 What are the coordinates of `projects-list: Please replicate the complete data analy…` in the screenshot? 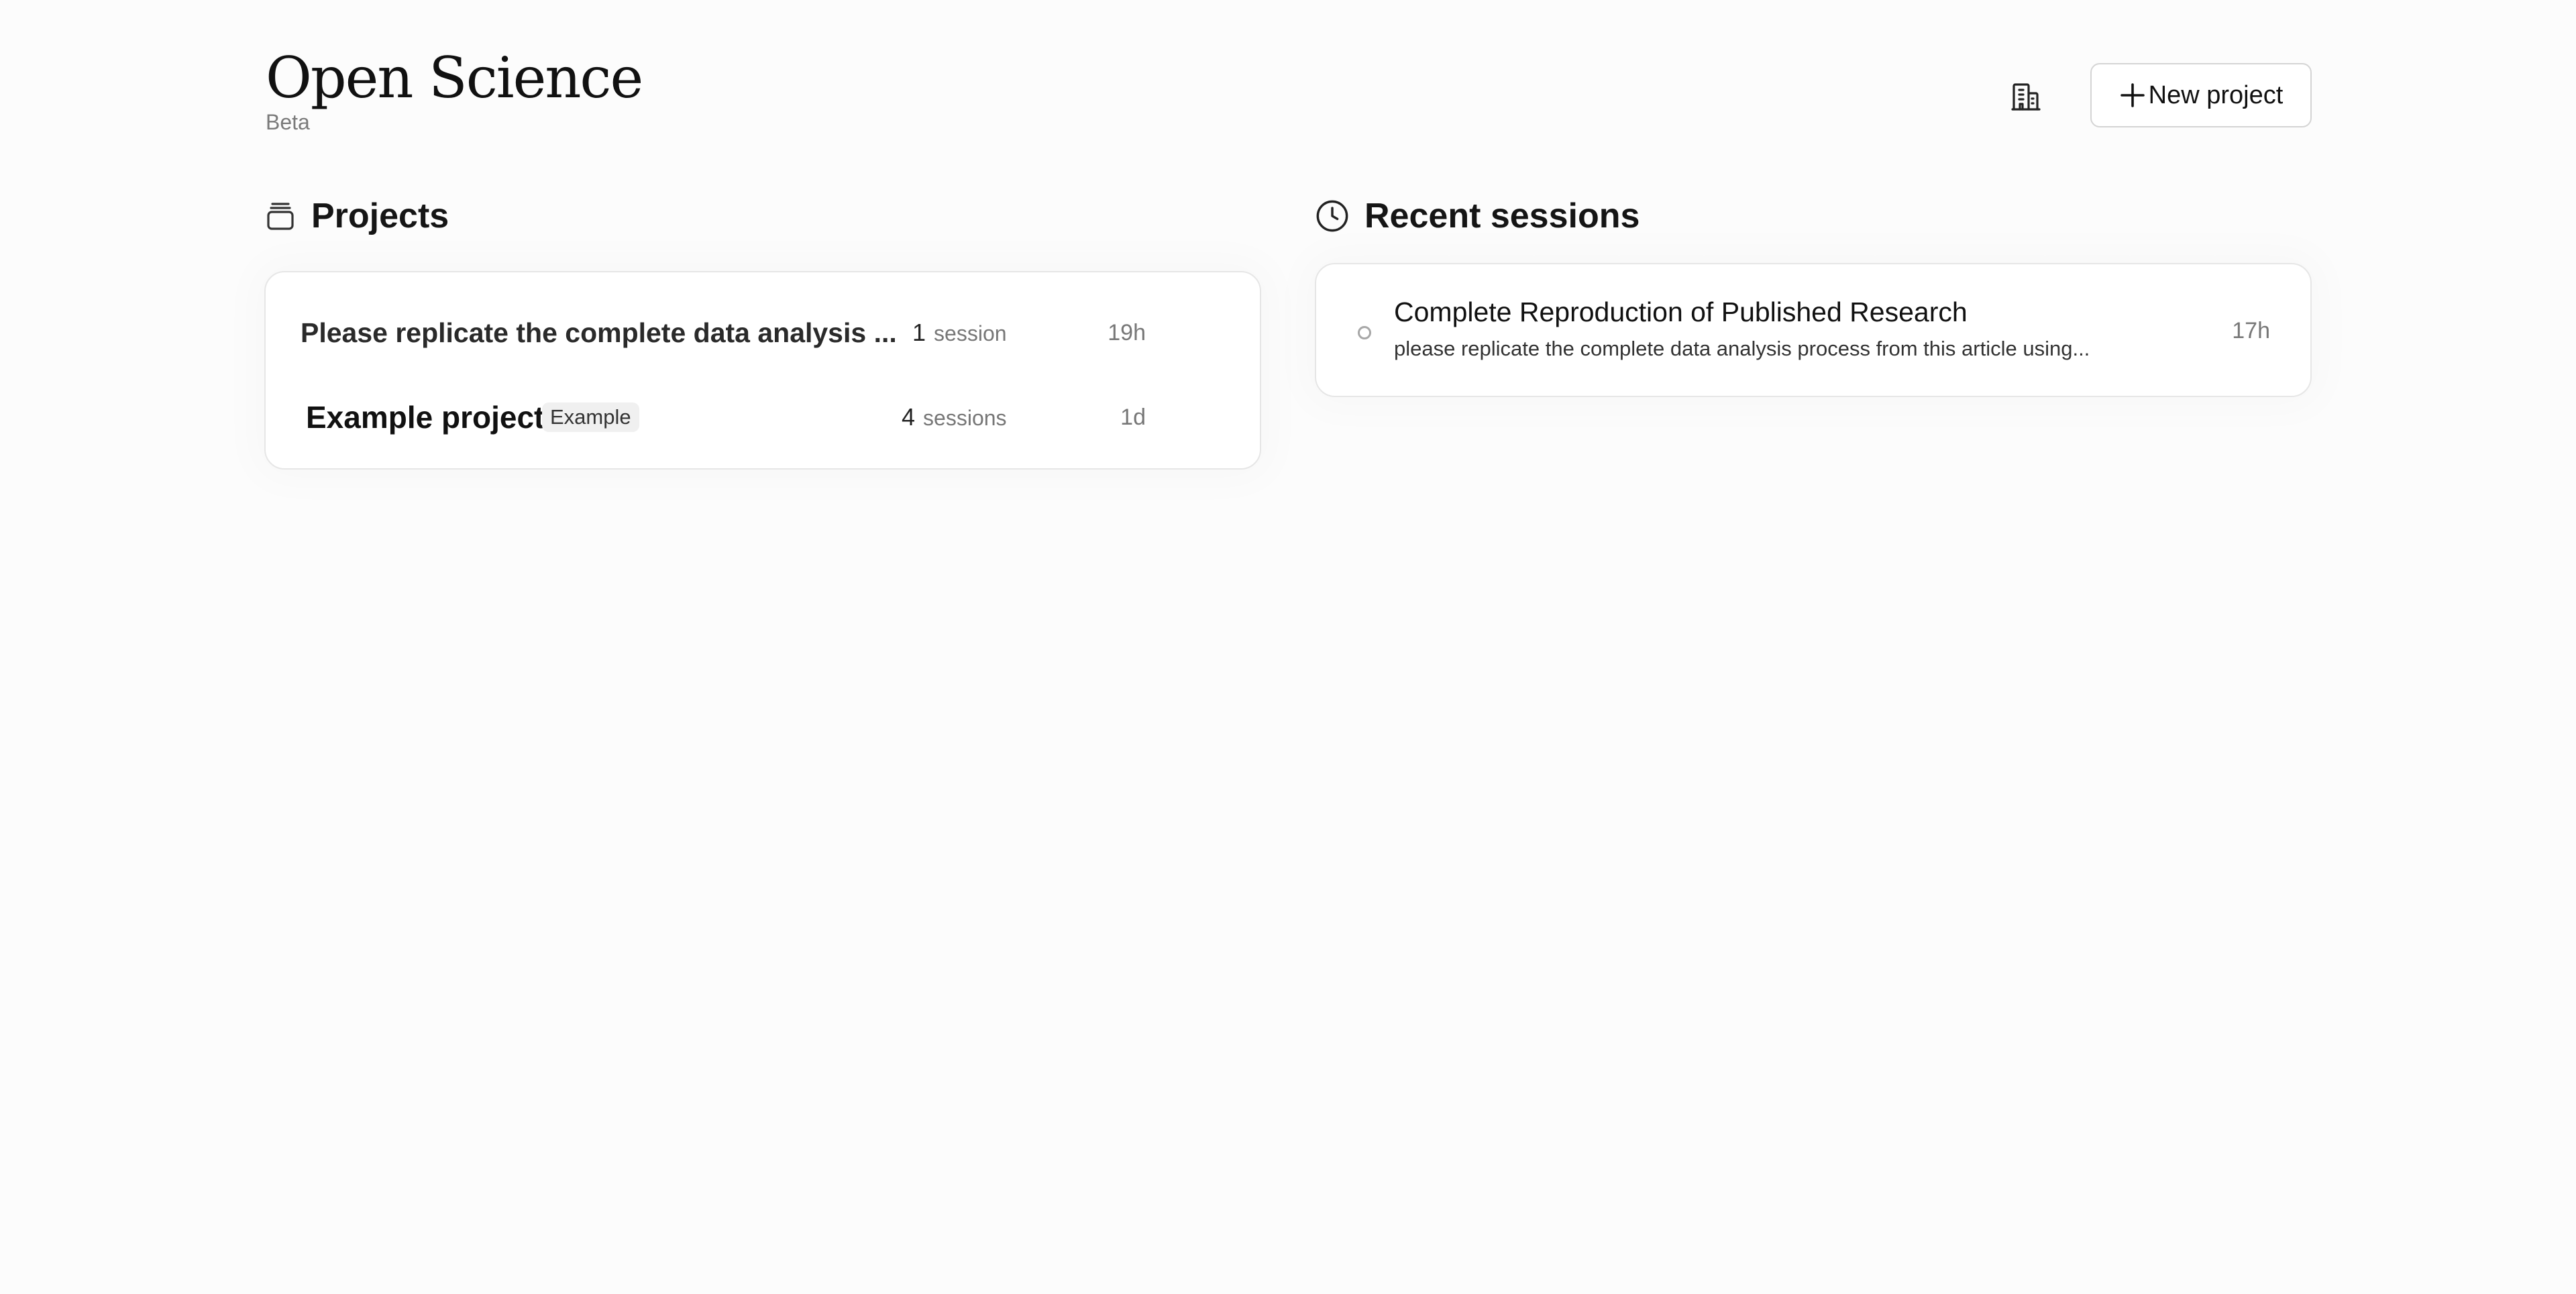 It's located at (762, 370).